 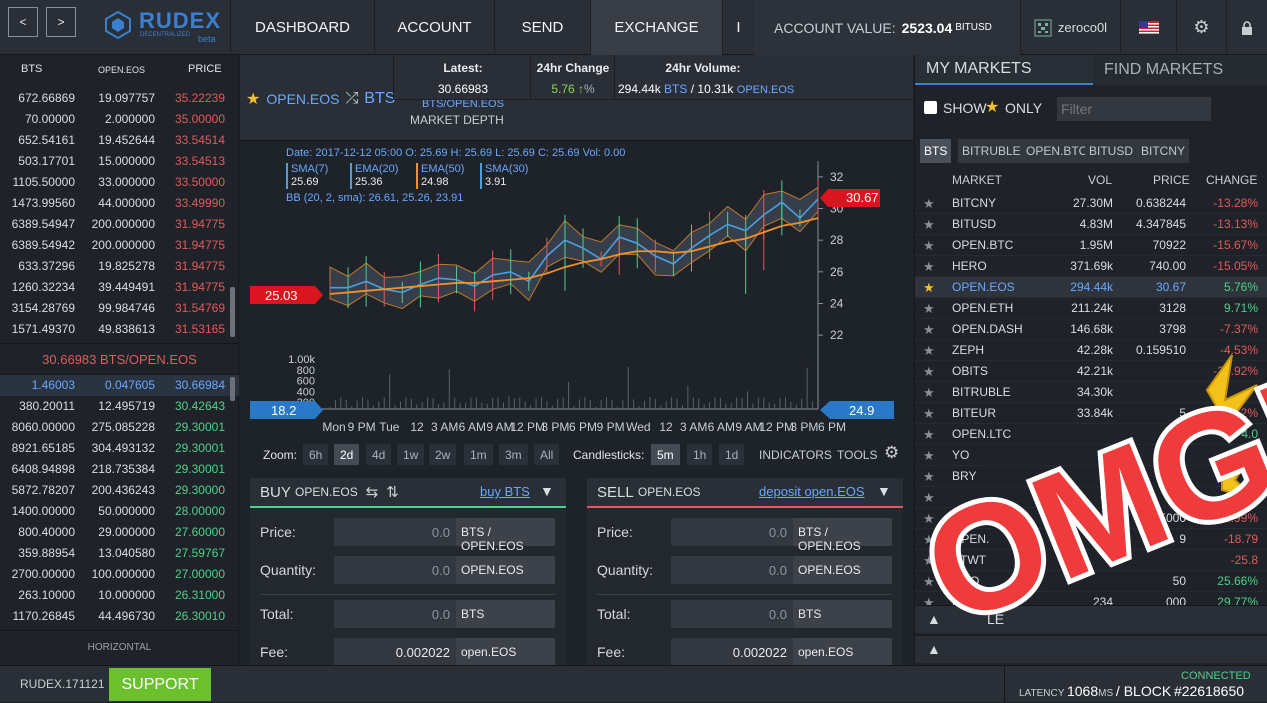 What do you see at coordinates (1201, 27) in the screenshot?
I see `settings-button: ⚙` at bounding box center [1201, 27].